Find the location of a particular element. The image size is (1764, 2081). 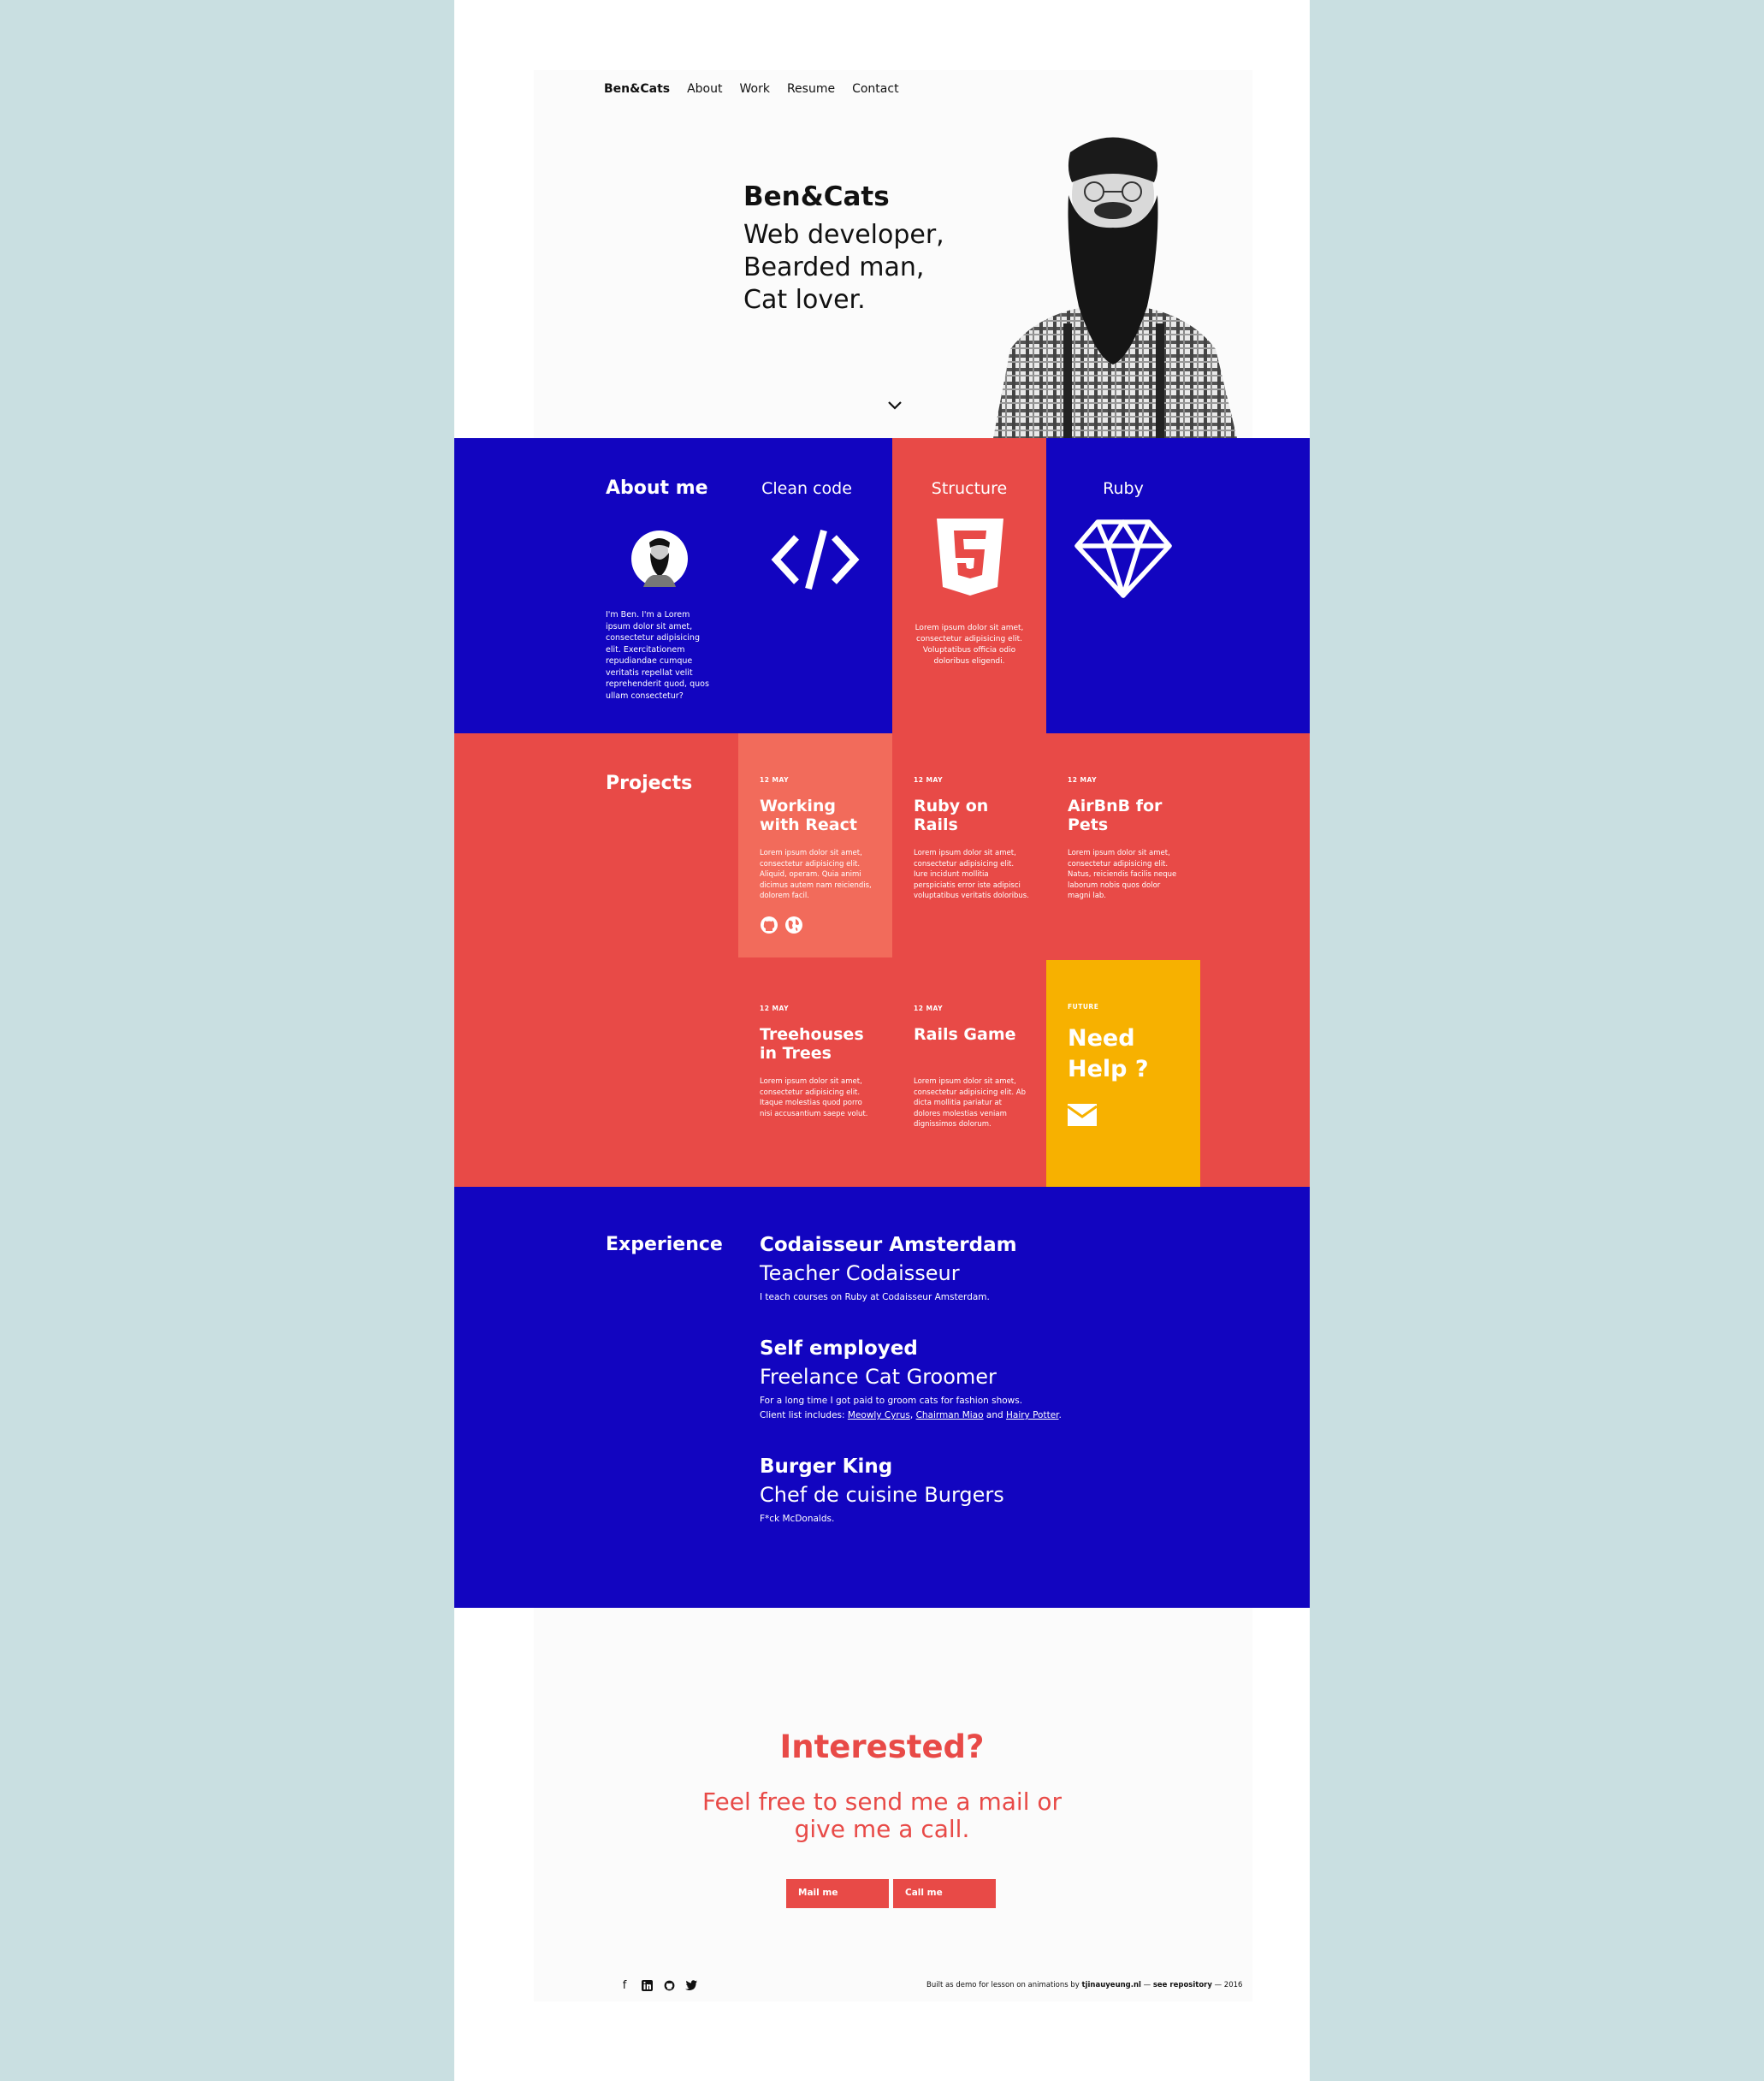

skill-title-ruby: Ruby is located at coordinates (1123, 488).